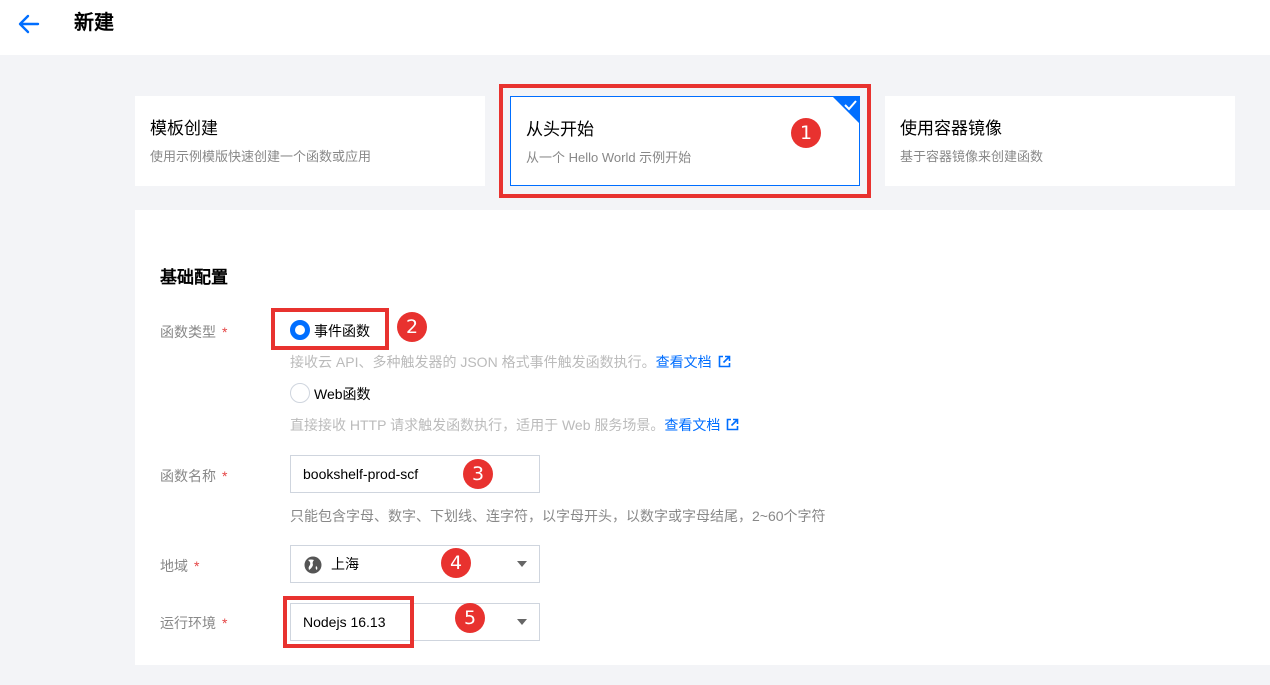  What do you see at coordinates (806, 133) in the screenshot?
I see `annotation-badge-1: 1` at bounding box center [806, 133].